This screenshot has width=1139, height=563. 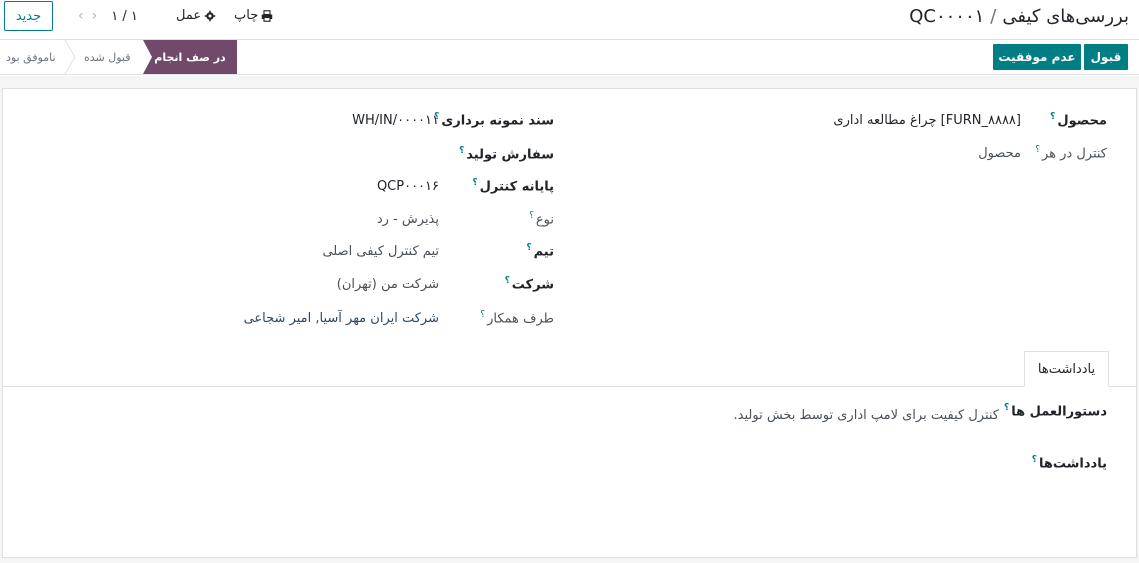 What do you see at coordinates (28, 16) in the screenshot?
I see `new-button: جدید` at bounding box center [28, 16].